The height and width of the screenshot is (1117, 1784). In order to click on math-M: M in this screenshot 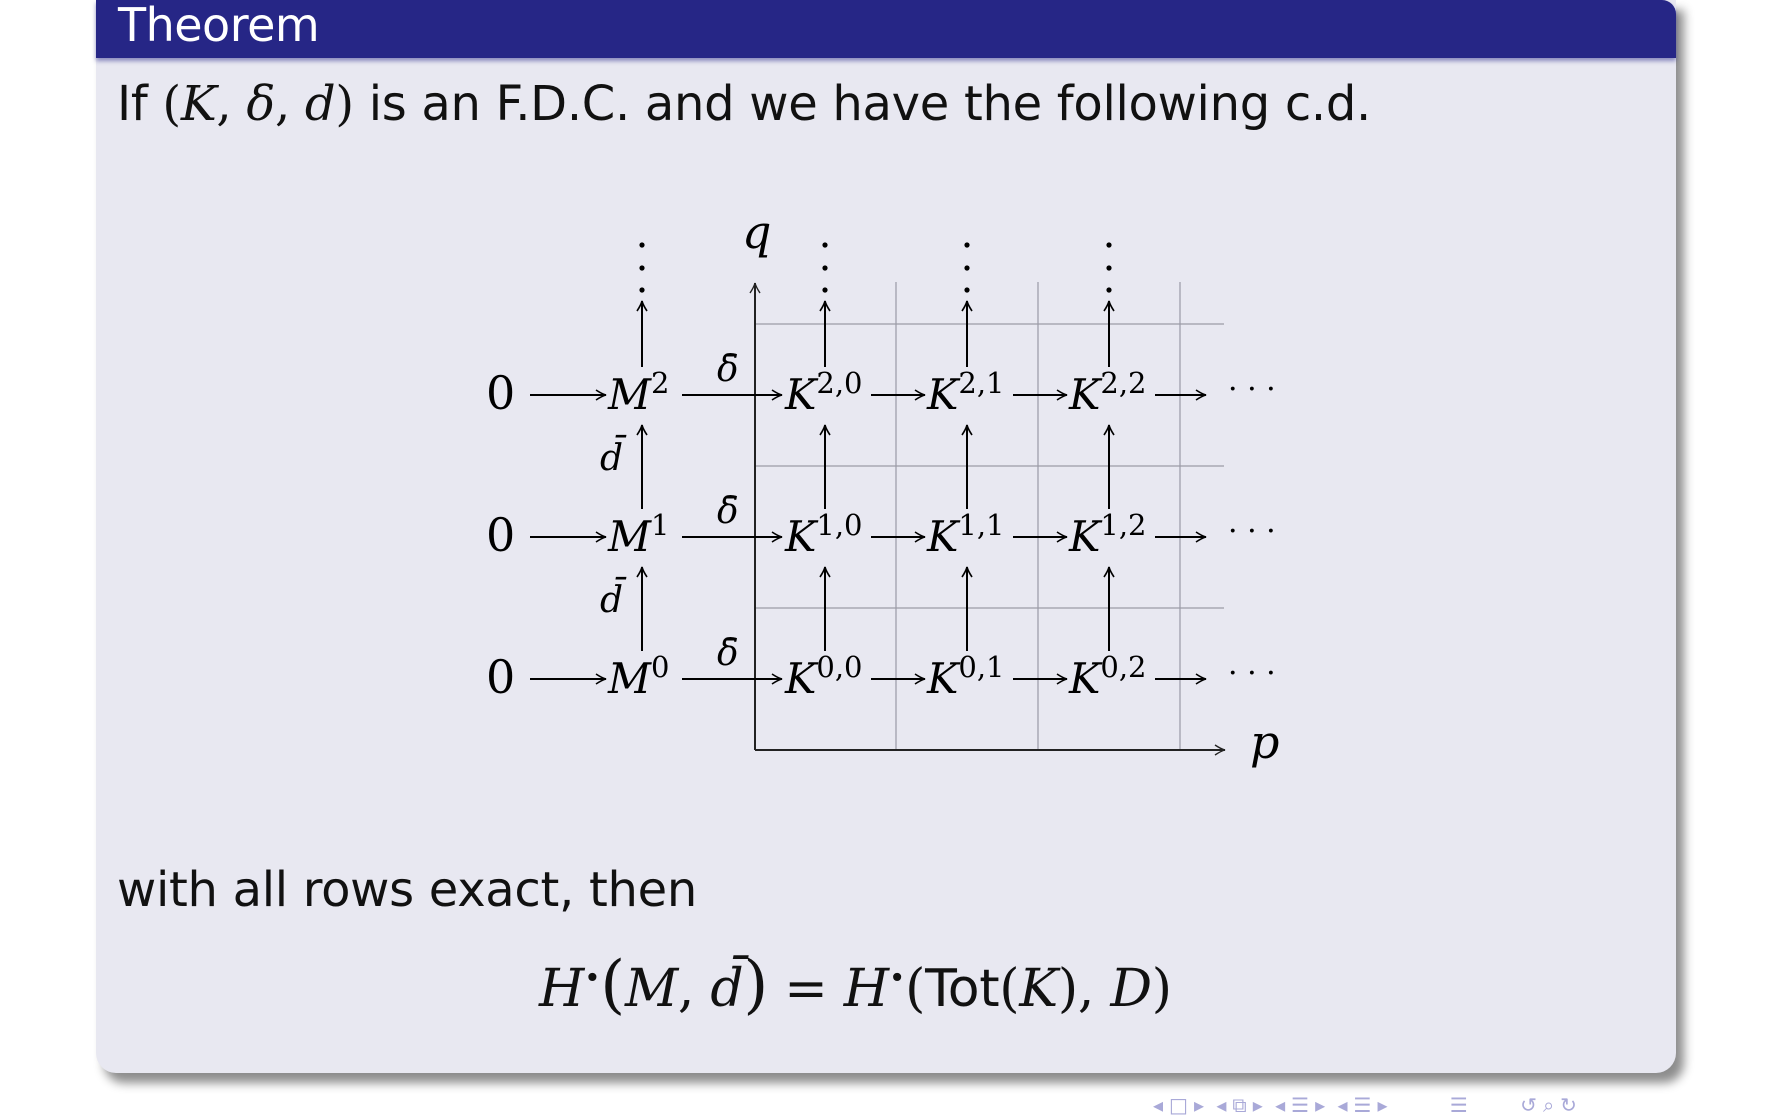, I will do `click(651, 989)`.